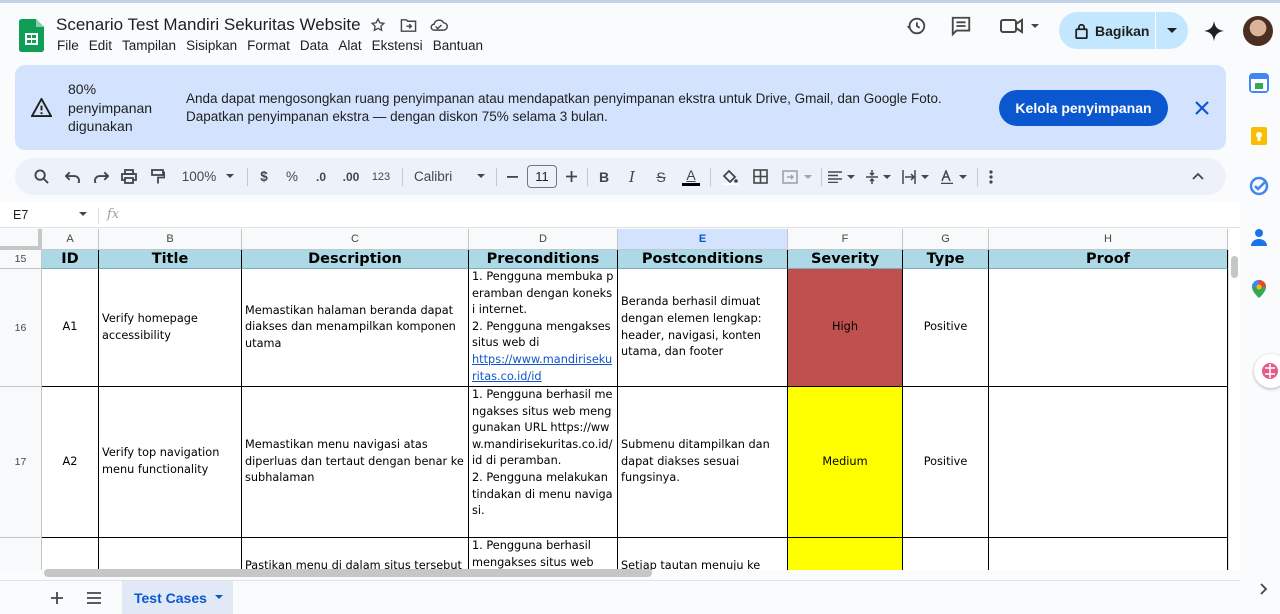 The width and height of the screenshot is (1280, 614). What do you see at coordinates (72, 176) in the screenshot?
I see `undo-icon` at bounding box center [72, 176].